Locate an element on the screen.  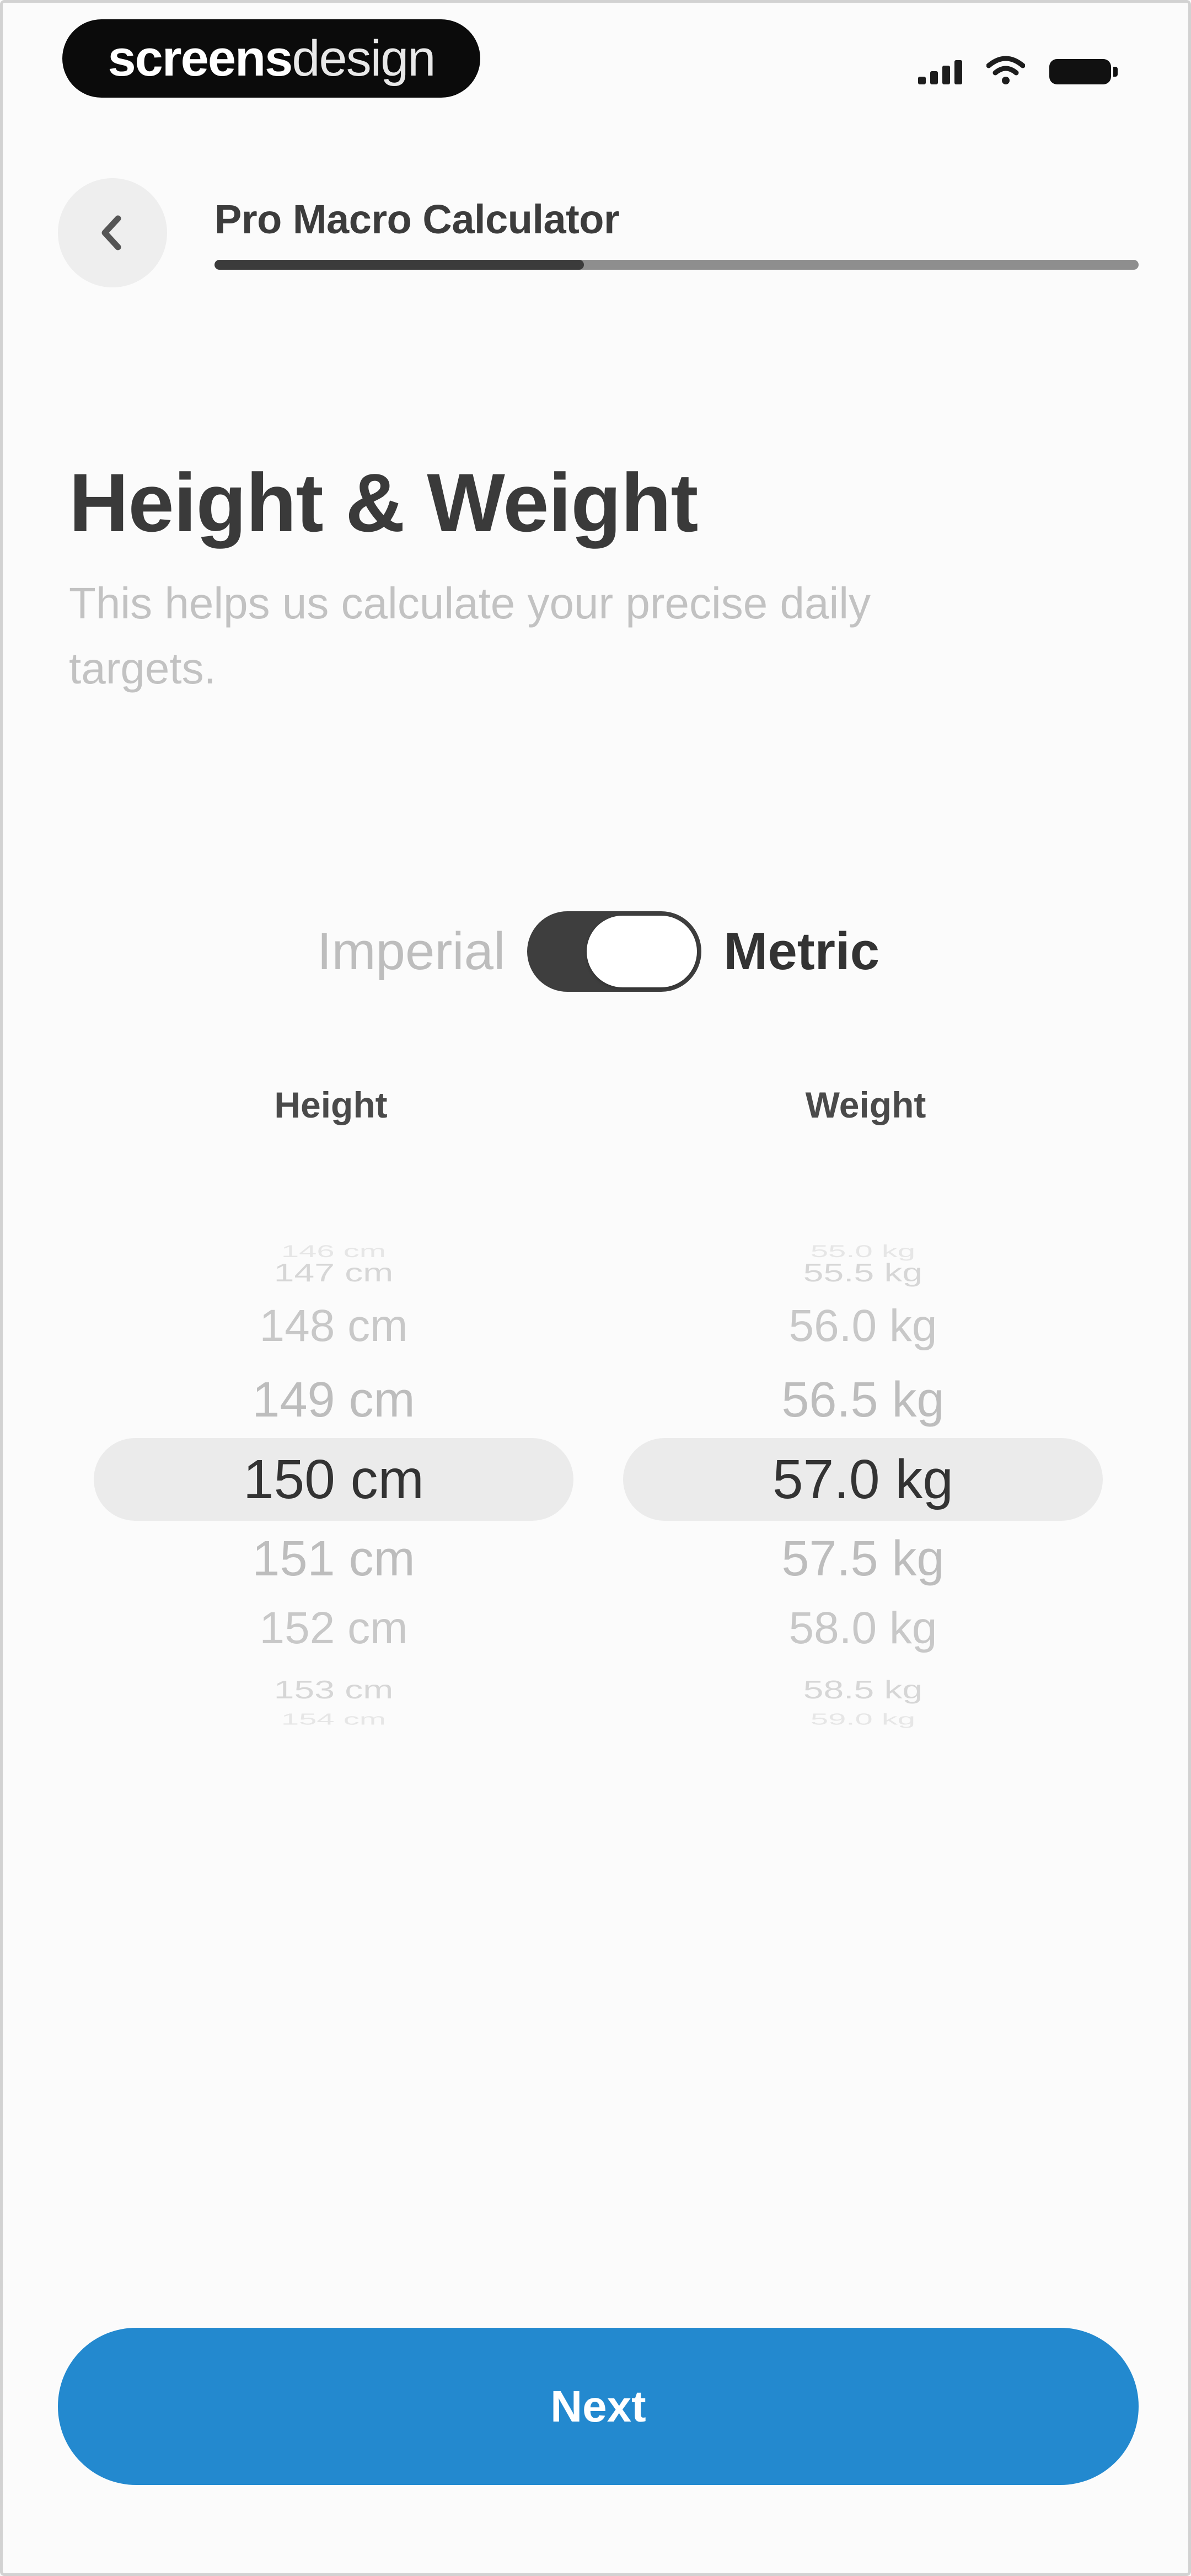
battery-icon is located at coordinates (1083, 71).